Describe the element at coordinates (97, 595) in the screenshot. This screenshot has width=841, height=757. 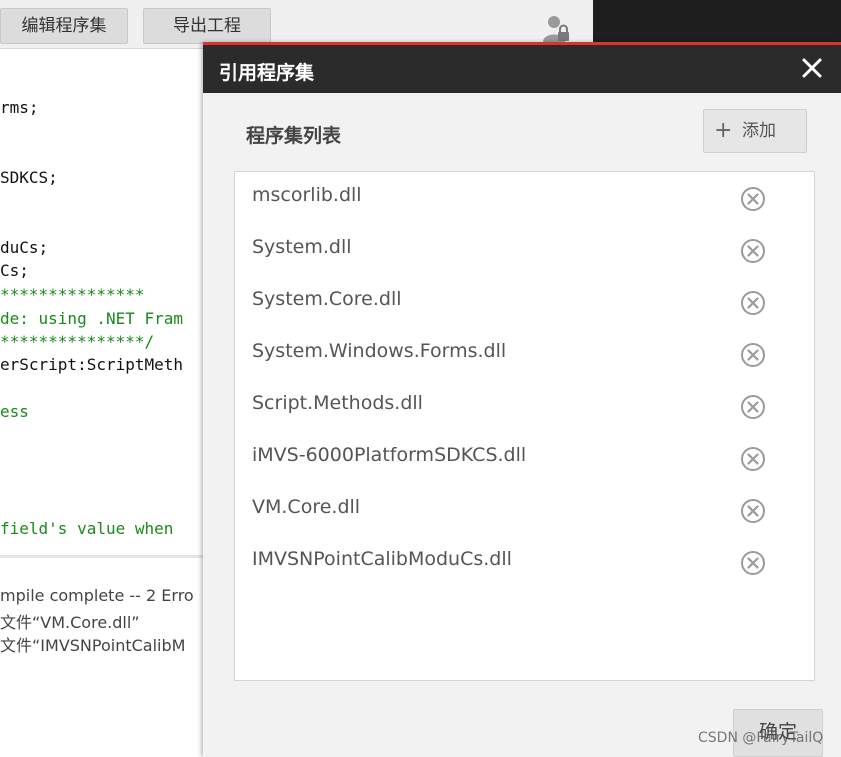
I see `output-line: mpile complete -- 2 Erro` at that location.